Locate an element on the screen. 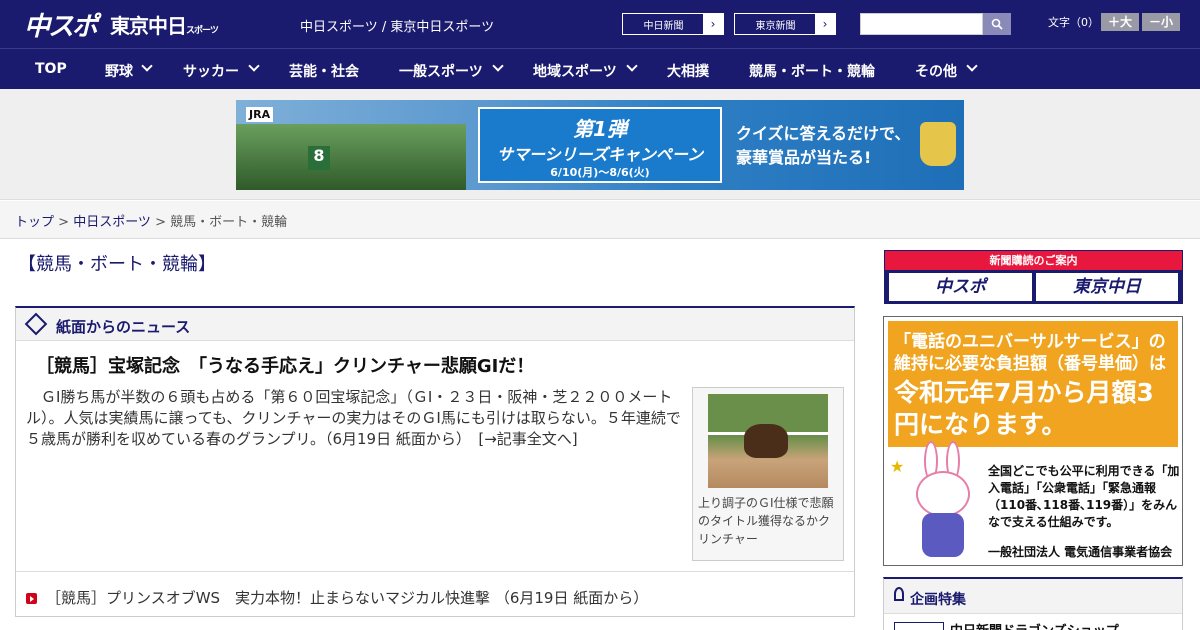 The height and width of the screenshot is (630, 1200). breadcrumb: トップ > 中日スポーツ > 競馬・ボート・競輪 is located at coordinates (600, 220).